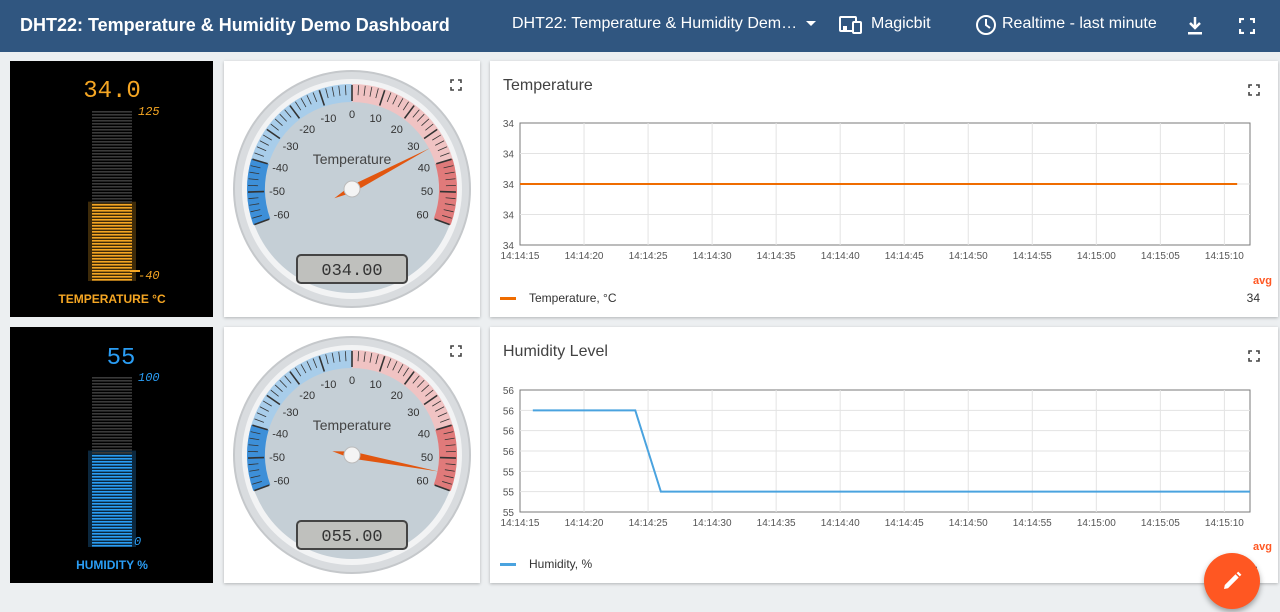 The image size is (1280, 612). I want to click on timewindow-button: Realtime - last minute, so click(1079, 24).